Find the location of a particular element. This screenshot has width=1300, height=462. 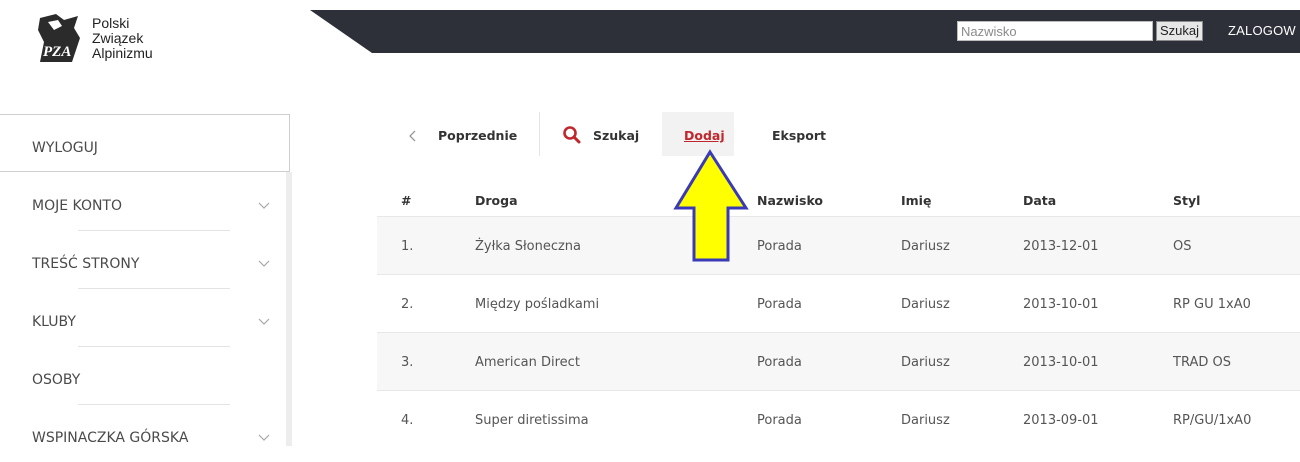

sidebar-item-label: WYLOGUJ is located at coordinates (65, 148).